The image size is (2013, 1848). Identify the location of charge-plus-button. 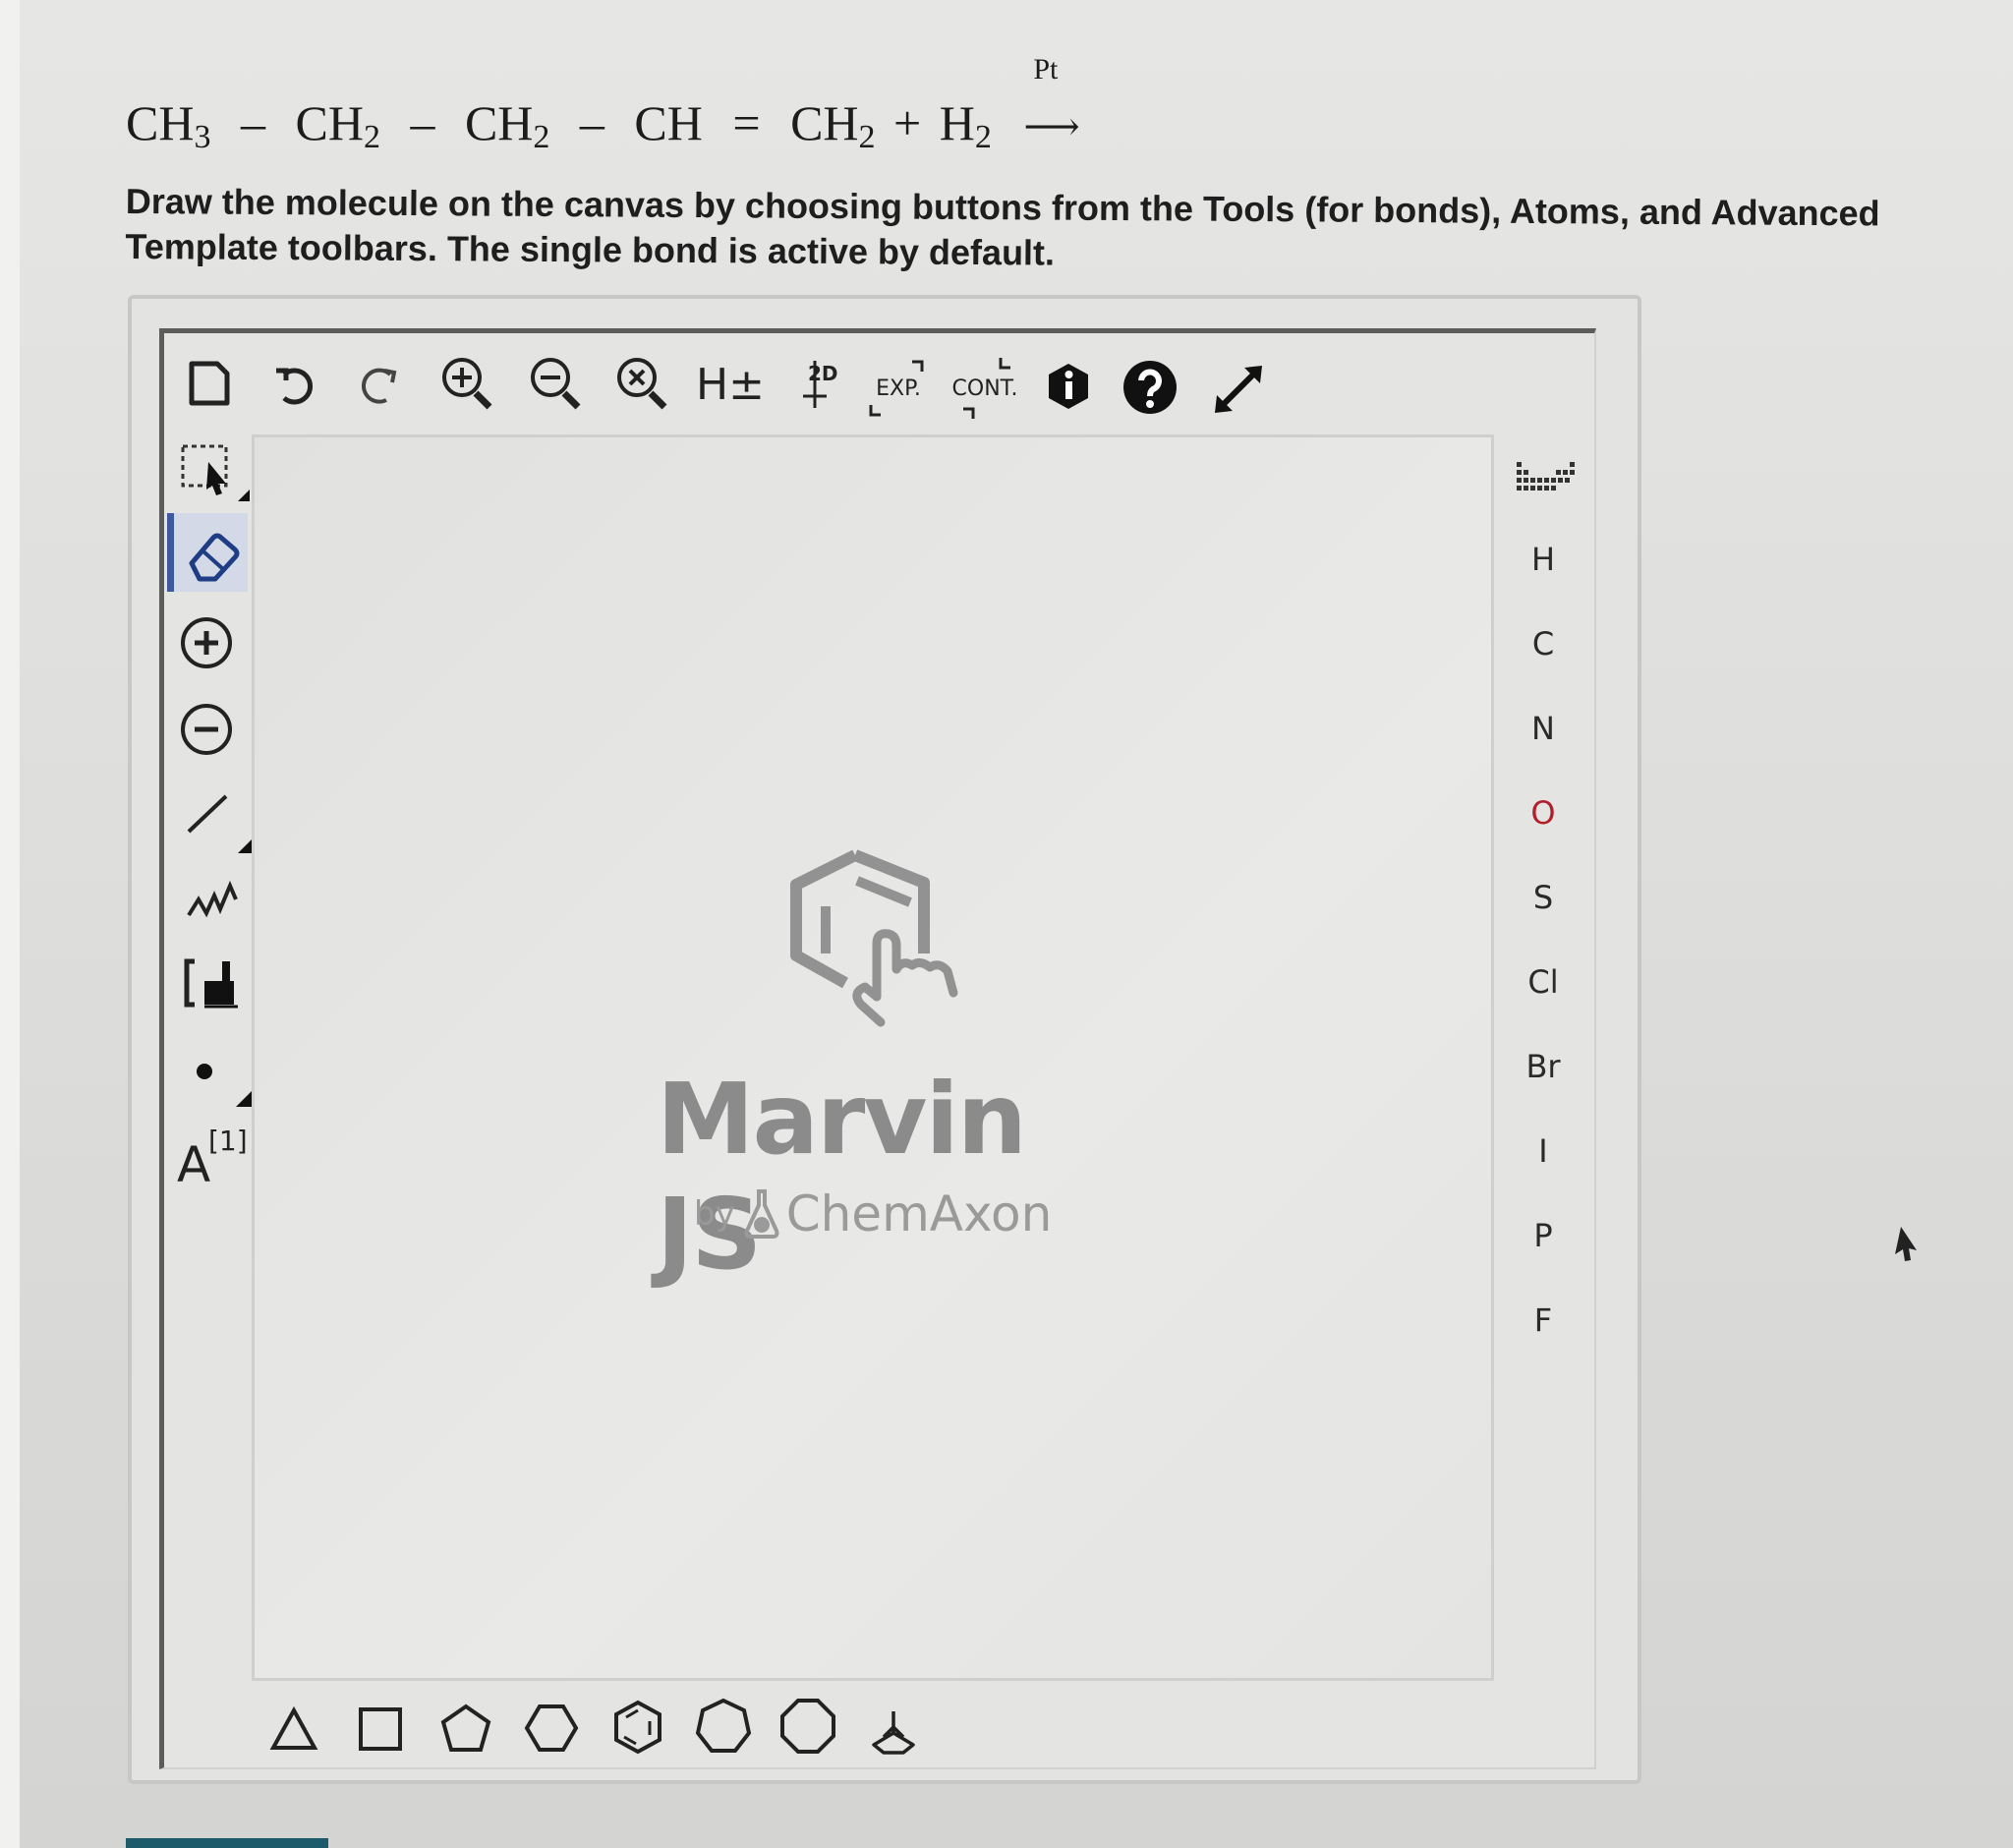
(206, 642).